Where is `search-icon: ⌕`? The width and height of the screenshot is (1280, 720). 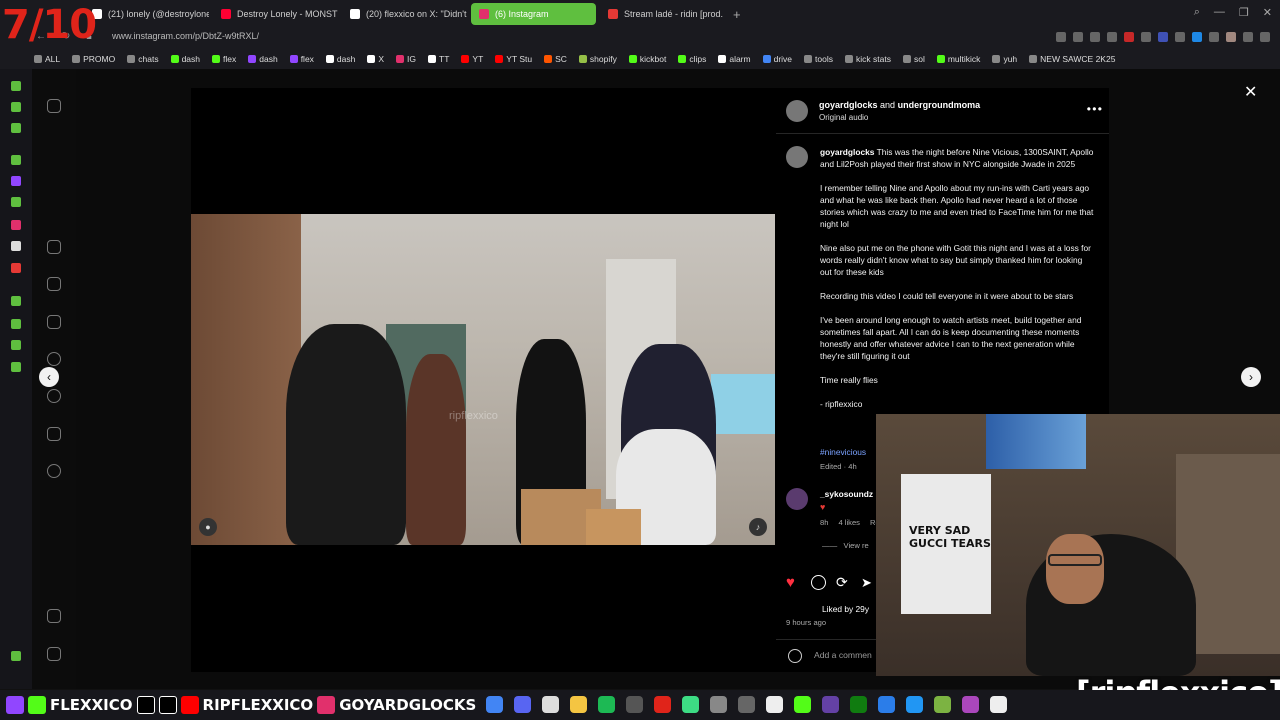
search-icon: ⌕ is located at coordinates (1197, 12).